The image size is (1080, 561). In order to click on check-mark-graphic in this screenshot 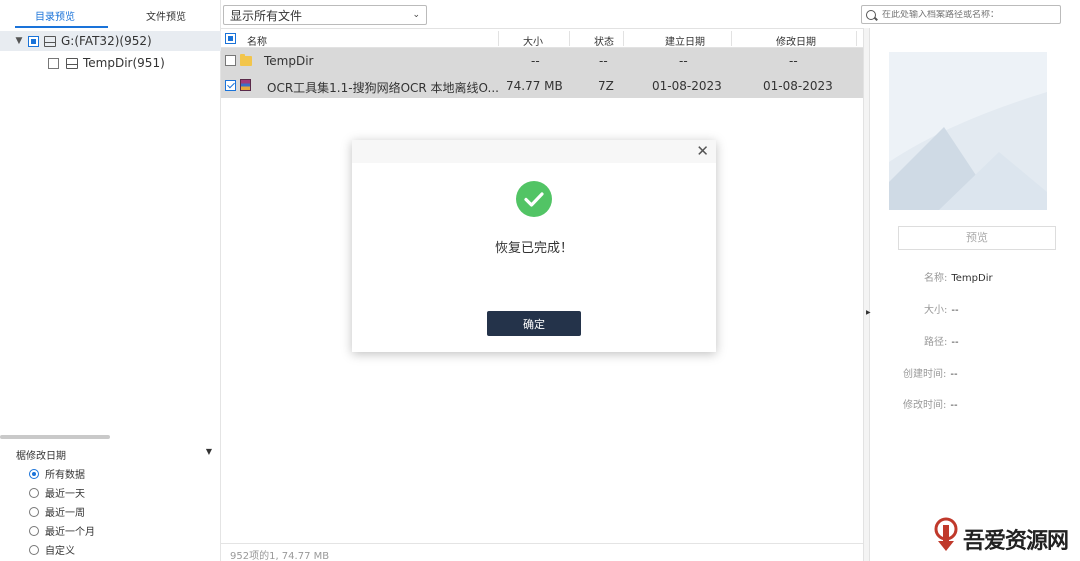, I will do `click(534, 199)`.